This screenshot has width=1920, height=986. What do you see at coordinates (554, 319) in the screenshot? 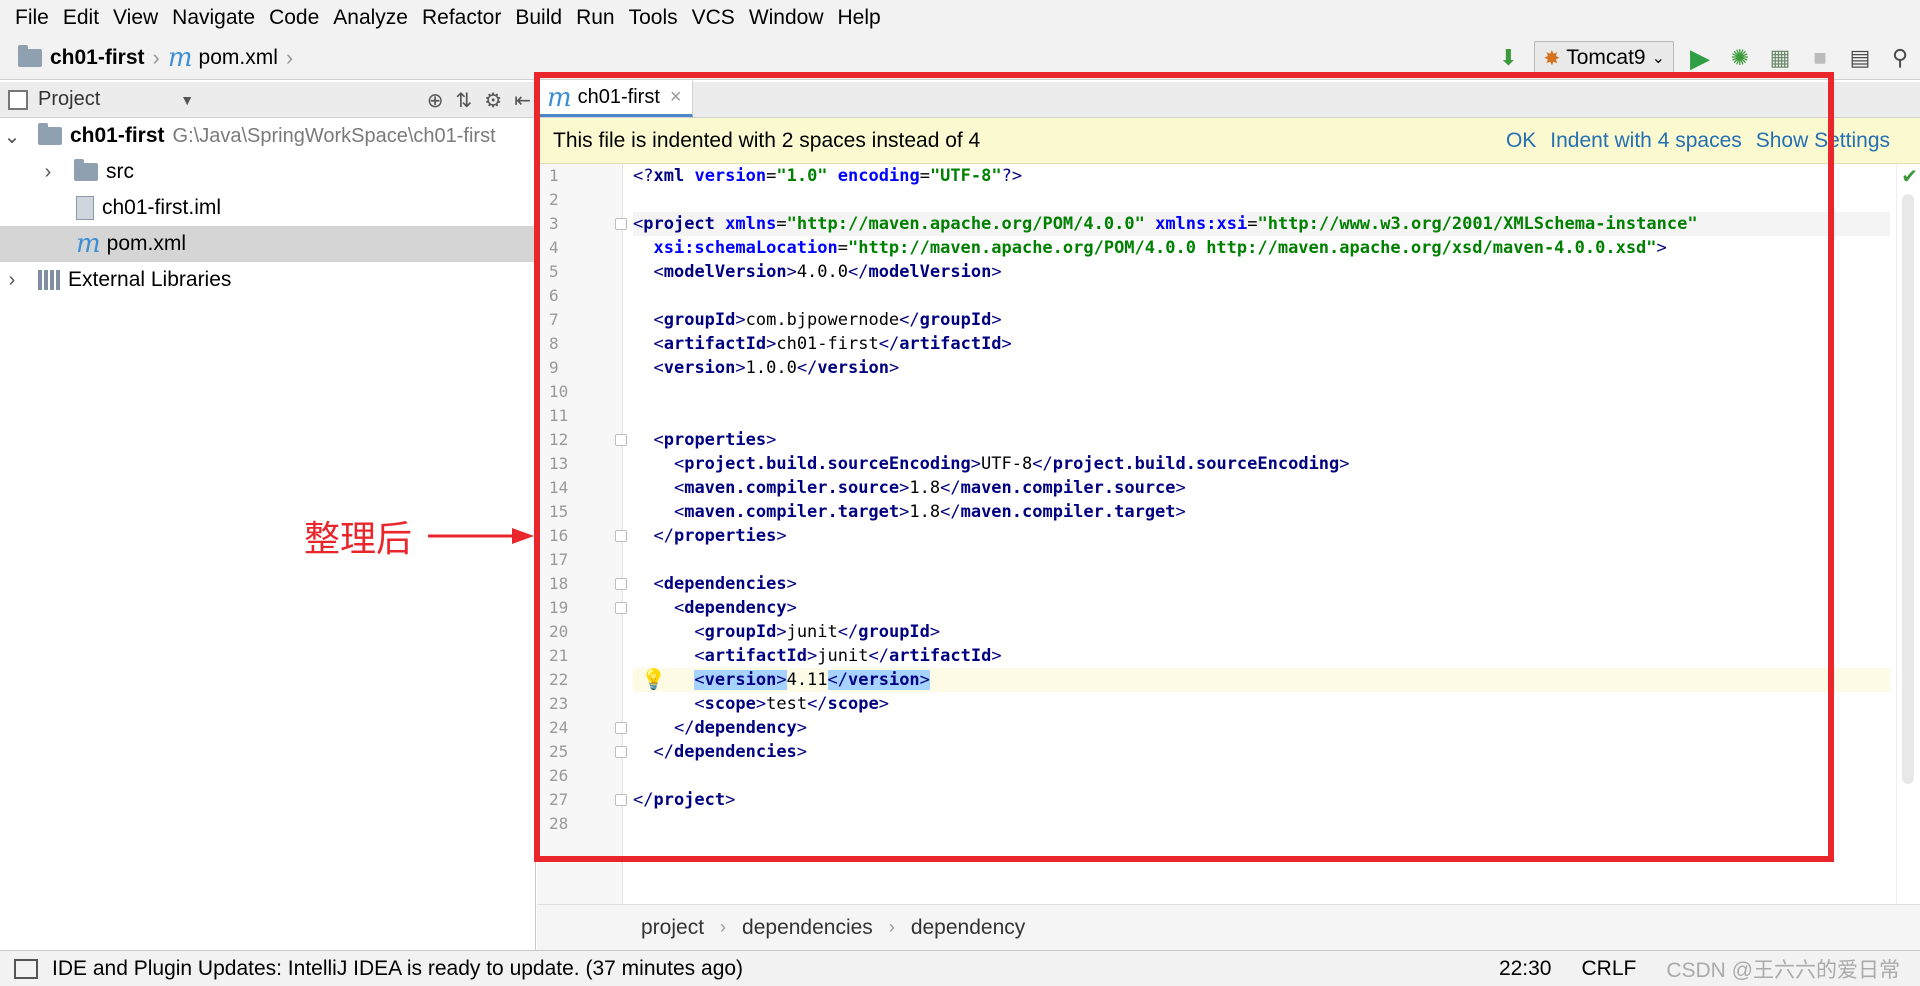
I see `line-number: 7` at bounding box center [554, 319].